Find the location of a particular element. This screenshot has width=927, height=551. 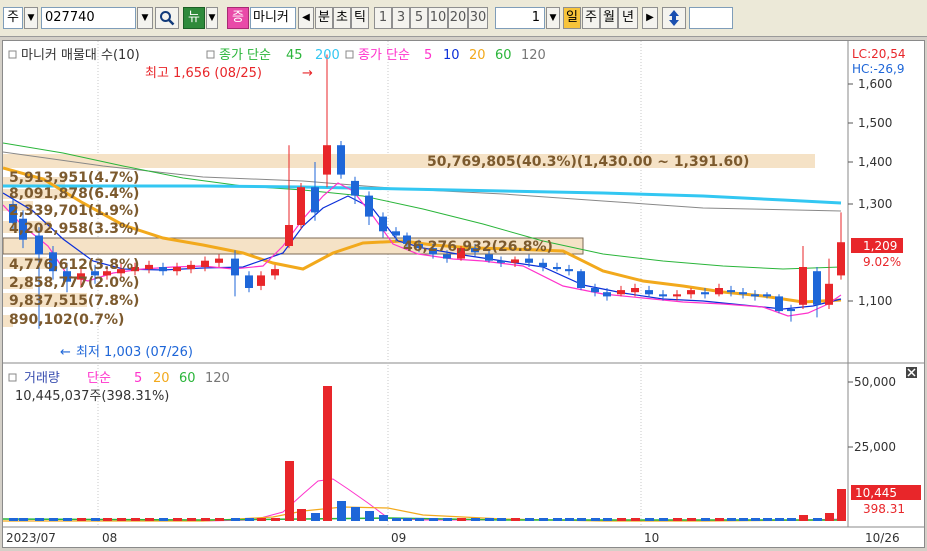

legend-ma-long-200: 200 is located at coordinates (327, 55).